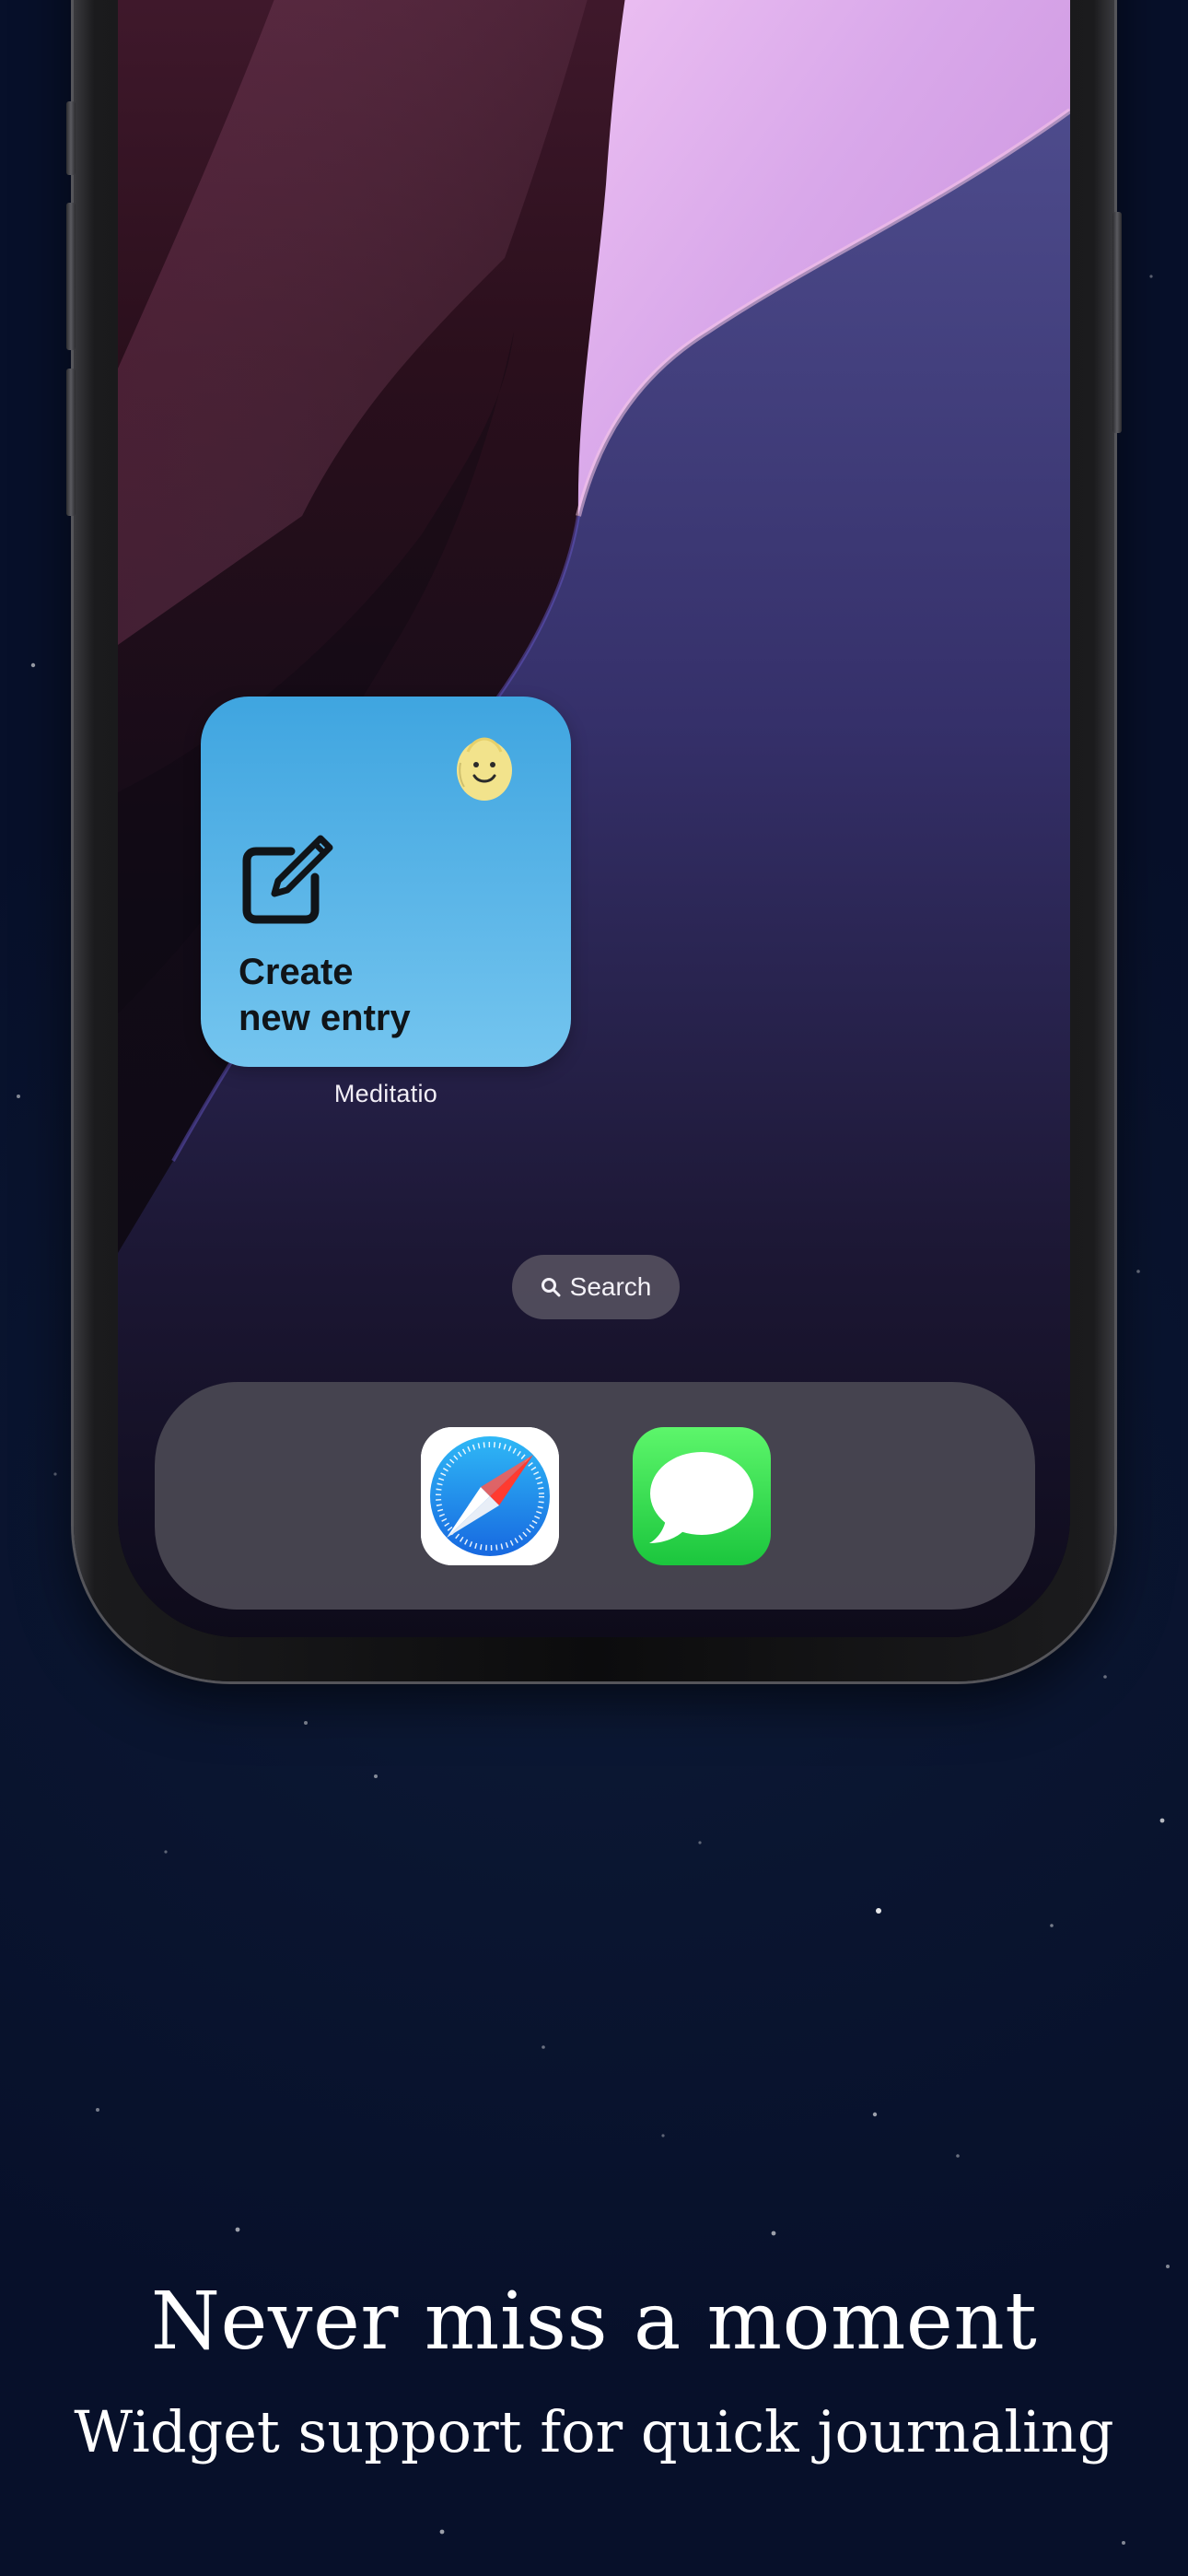 This screenshot has width=1188, height=2576. I want to click on power-button, so click(1117, 322).